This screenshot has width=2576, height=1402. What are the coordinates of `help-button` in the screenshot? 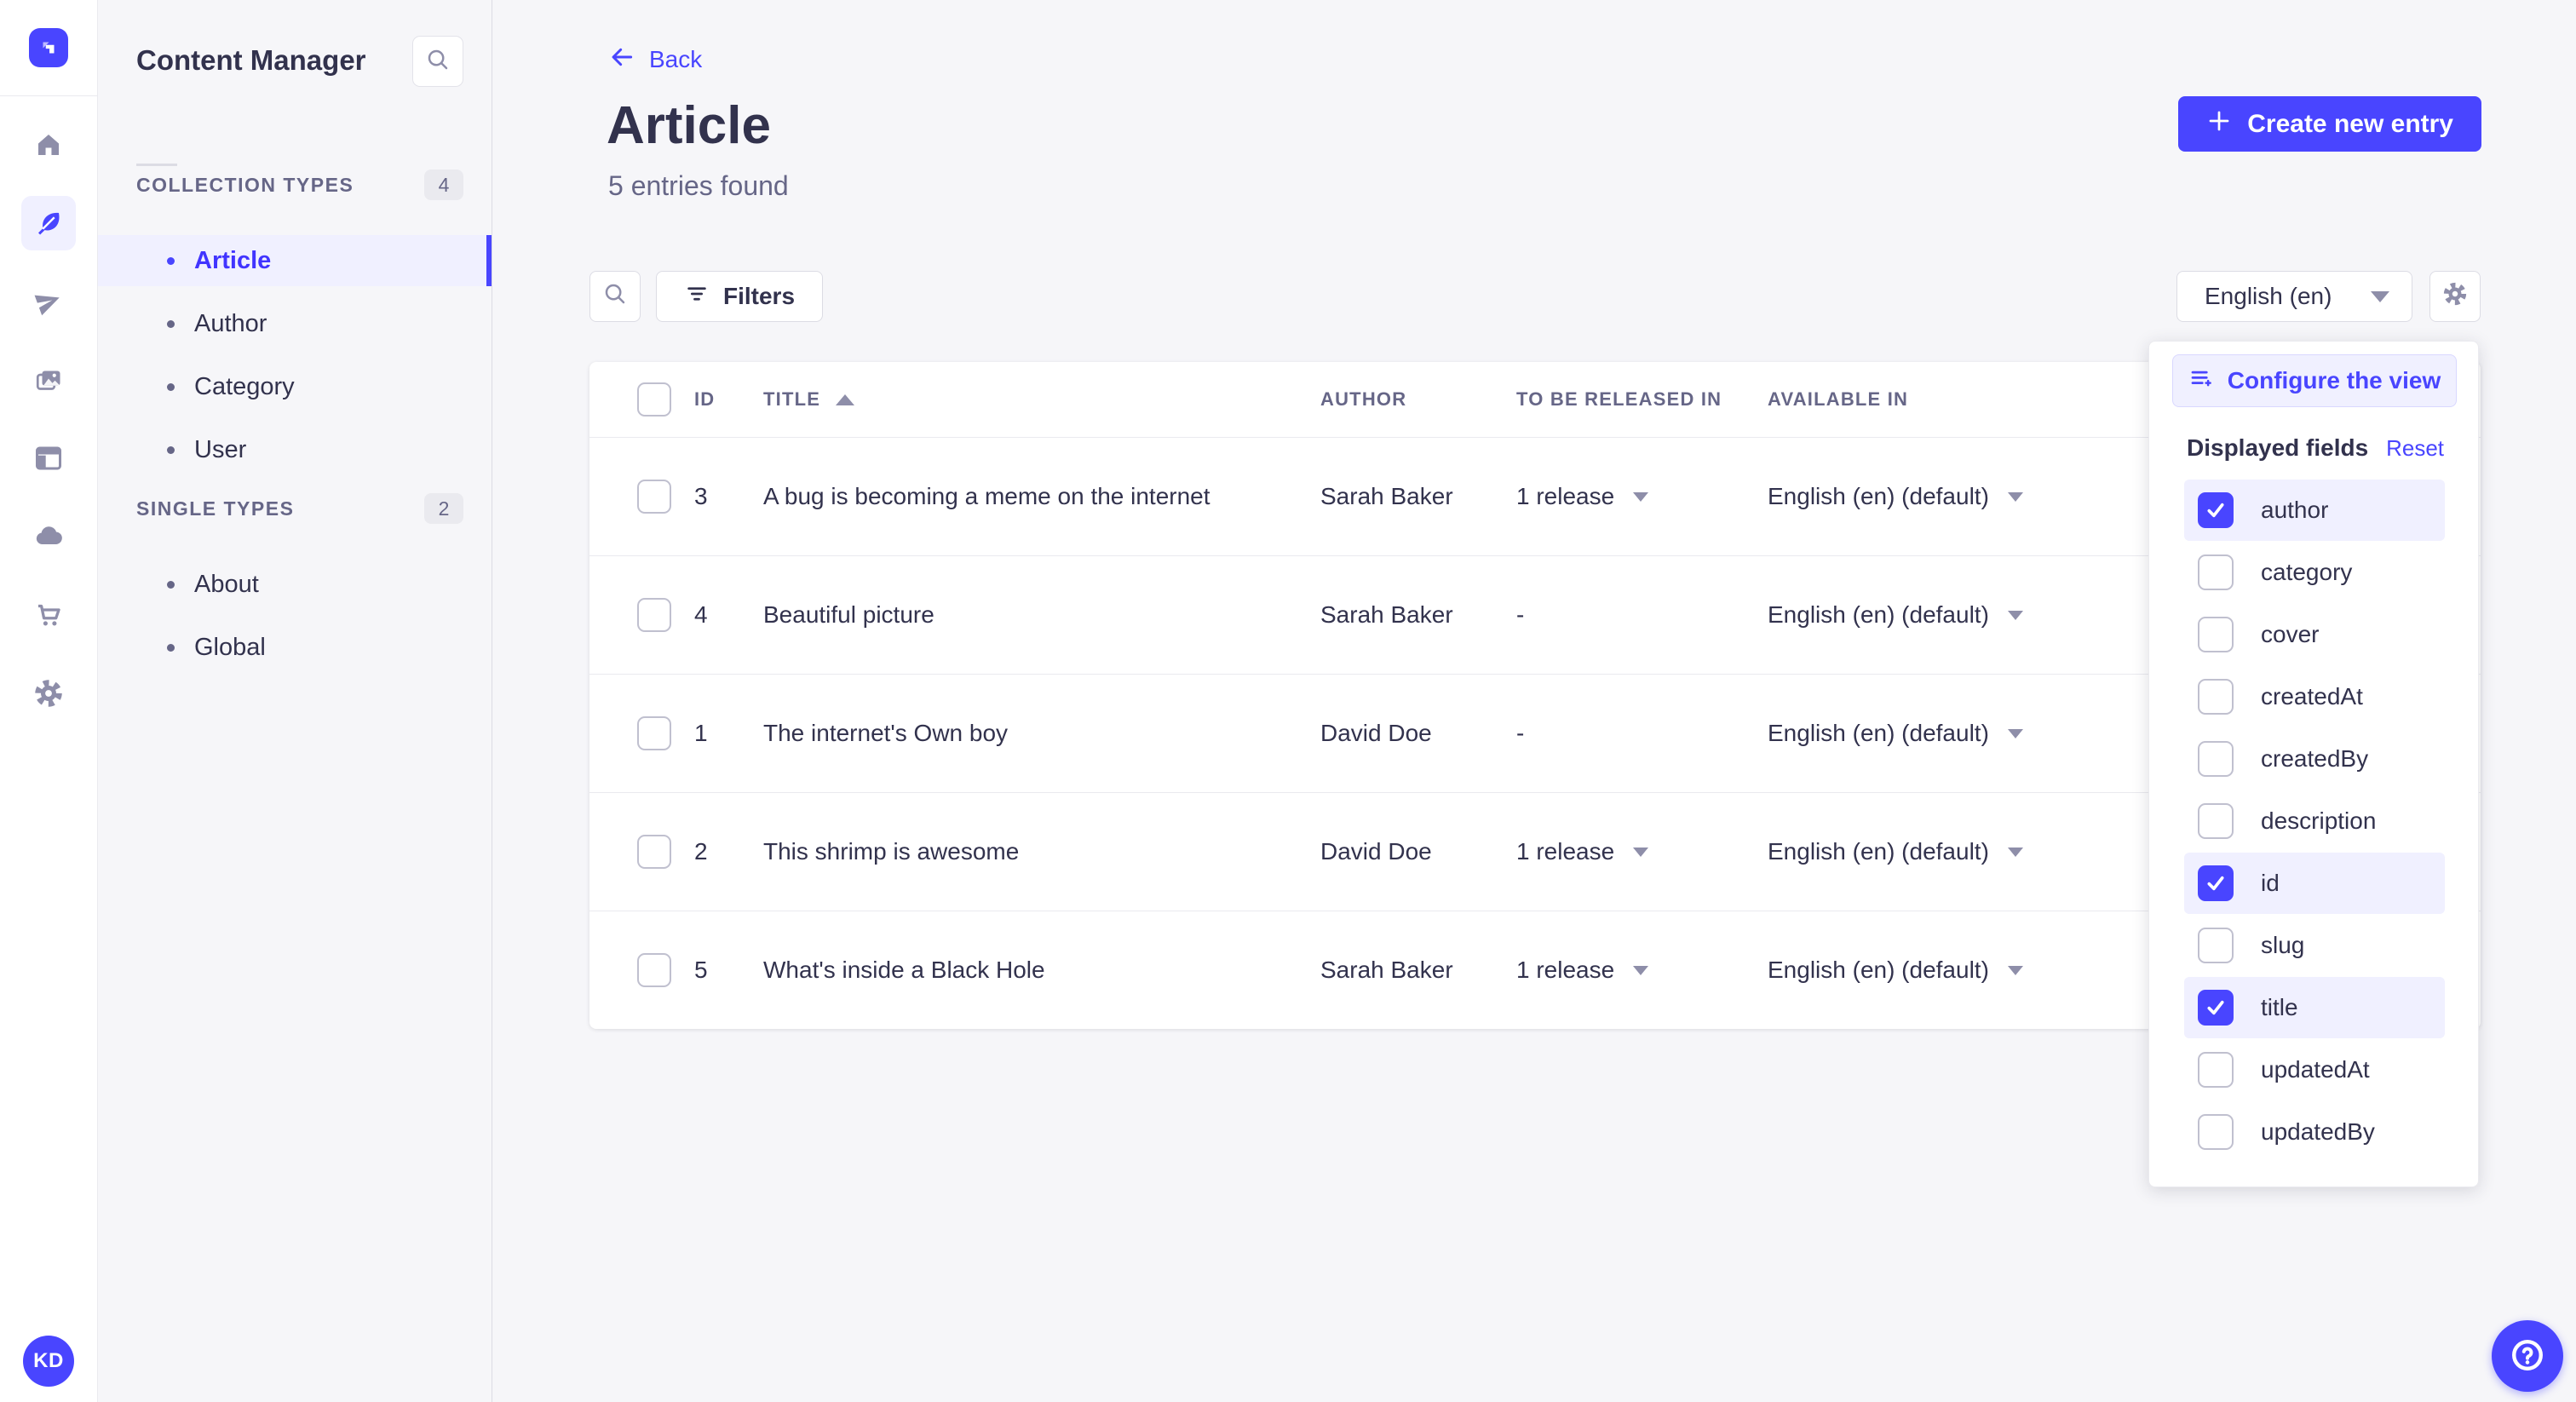 It's located at (2527, 1356).